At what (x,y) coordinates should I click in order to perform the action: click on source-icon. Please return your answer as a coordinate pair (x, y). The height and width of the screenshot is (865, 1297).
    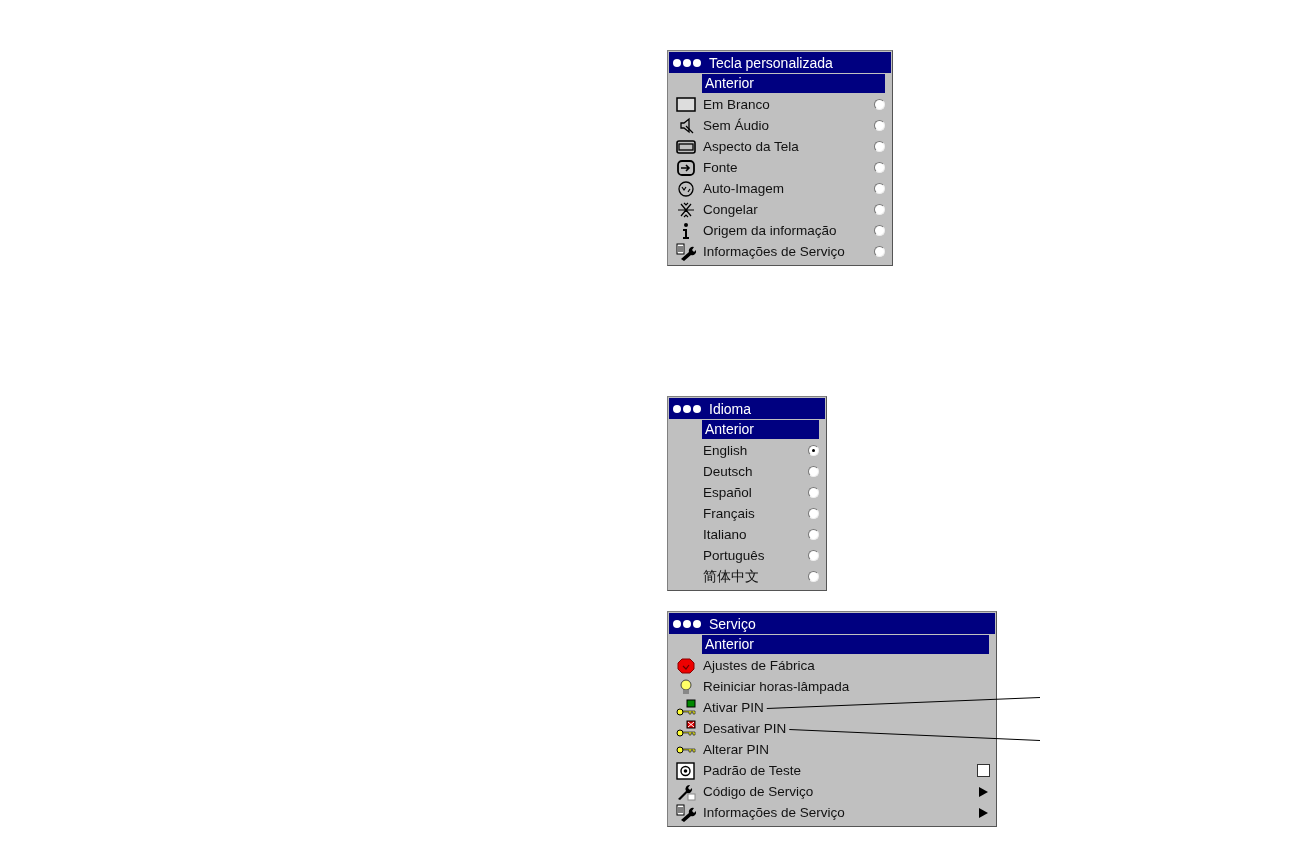
    Looking at the image, I should click on (686, 167).